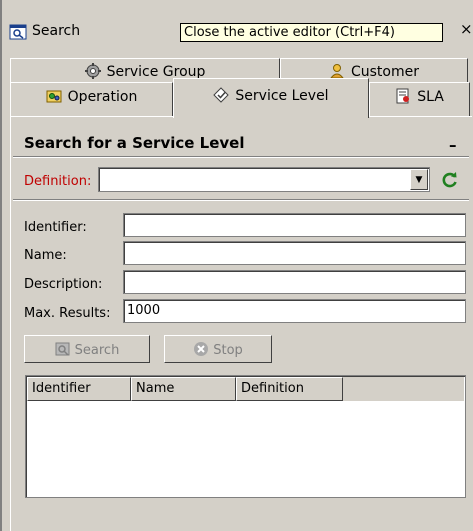  Describe the element at coordinates (430, 97) in the screenshot. I see `tab-label: SLA` at that location.